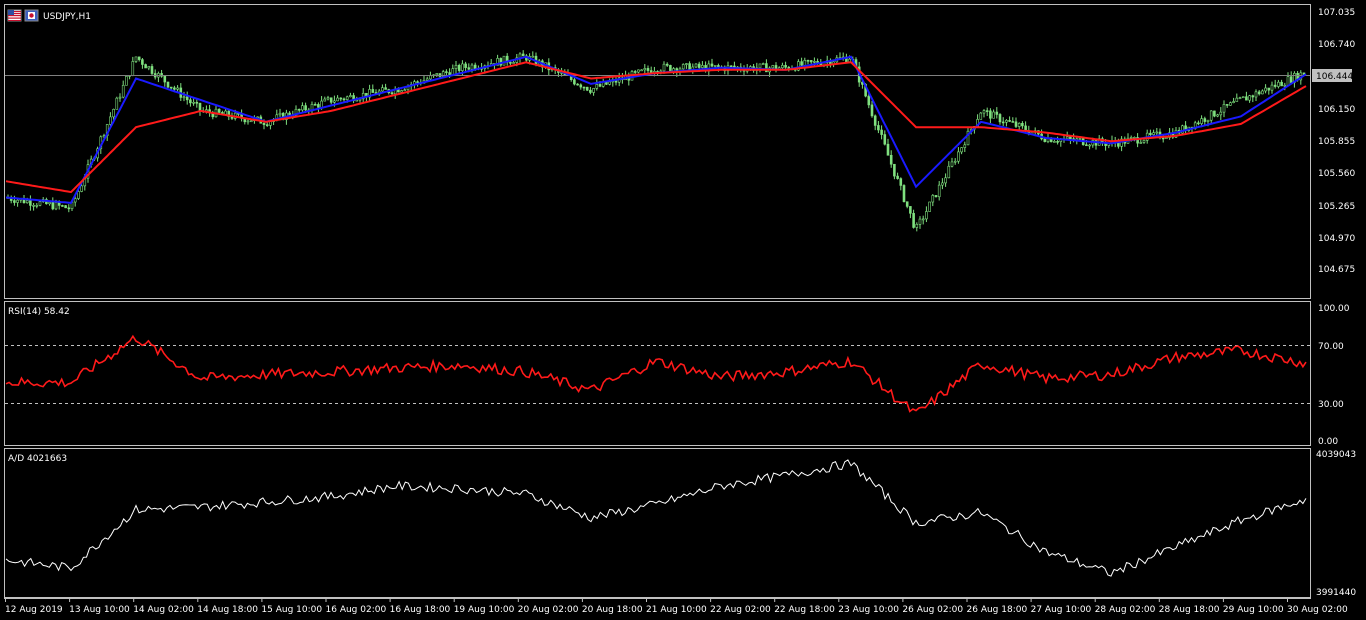 This screenshot has height=620, width=1366. What do you see at coordinates (31, 15) in the screenshot?
I see `jp-flag-icon` at bounding box center [31, 15].